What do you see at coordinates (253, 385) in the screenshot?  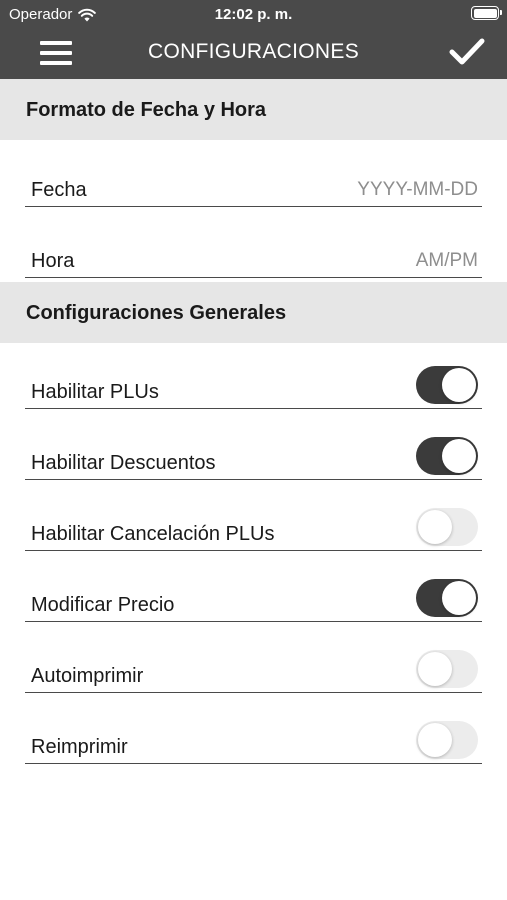 I see `toggle-row-plus: Habilitar PLUs` at bounding box center [253, 385].